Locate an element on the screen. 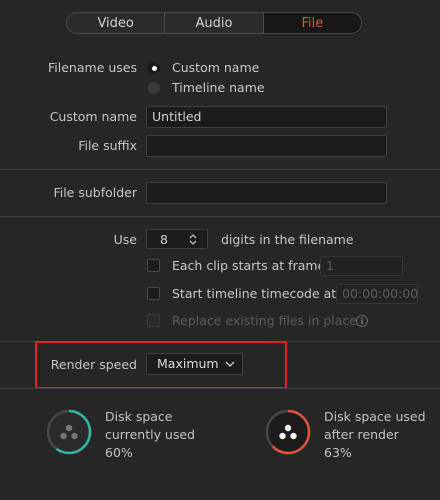  disk-after-line1: Disk space used is located at coordinates (375, 416).